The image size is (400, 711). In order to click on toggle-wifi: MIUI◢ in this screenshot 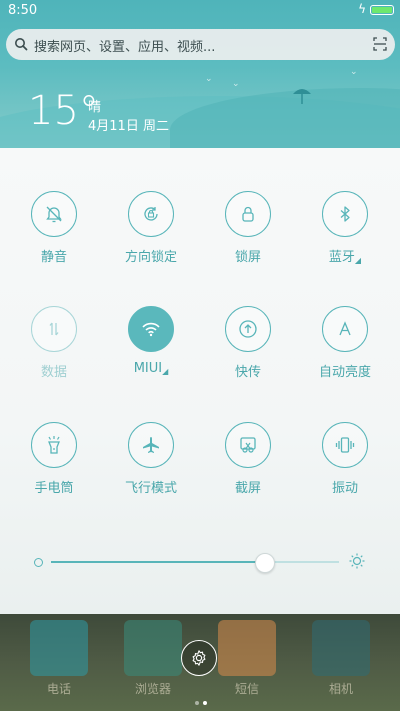, I will do `click(151, 341)`.